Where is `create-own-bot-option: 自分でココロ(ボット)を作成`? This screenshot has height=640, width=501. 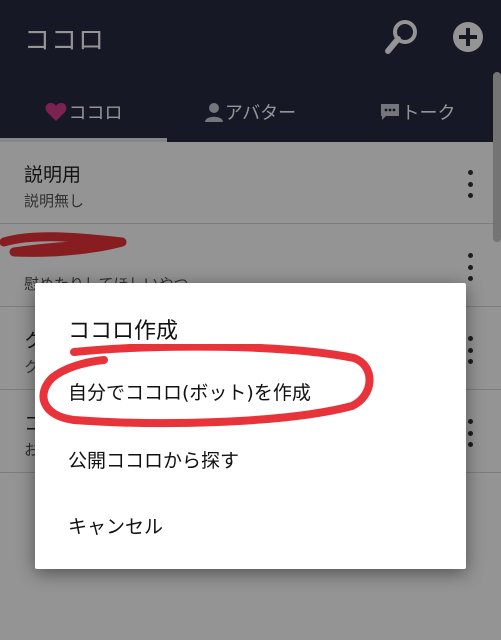 create-own-bot-option: 自分でココロ(ボット)を作成 is located at coordinates (250, 391).